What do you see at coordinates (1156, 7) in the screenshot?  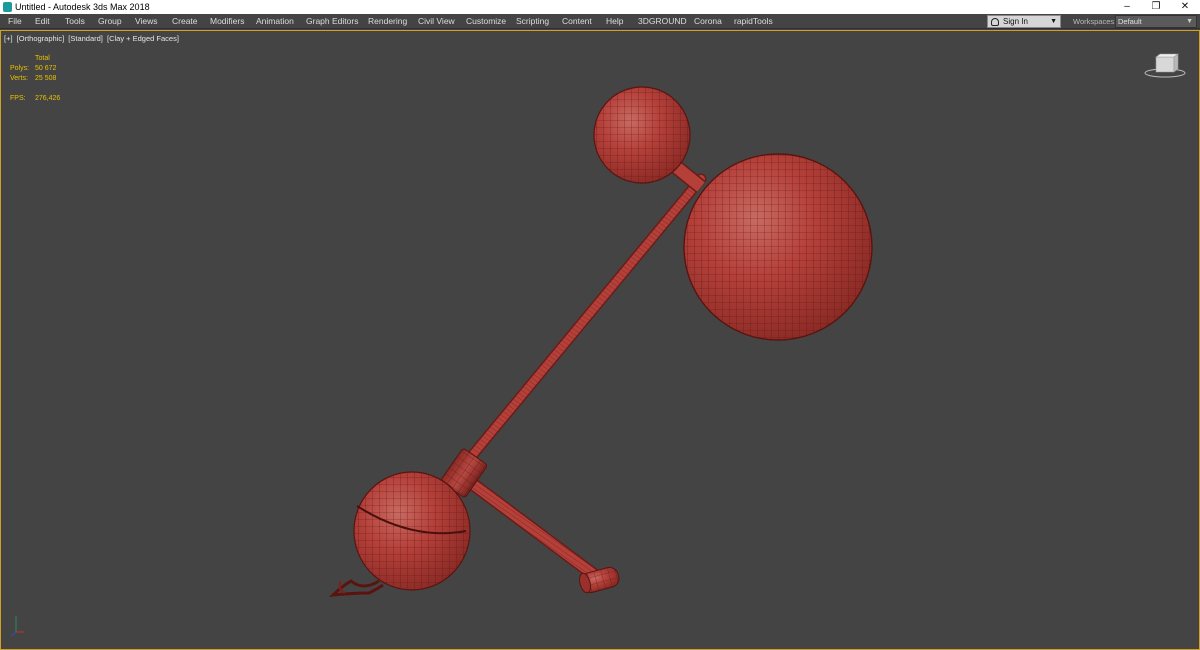 I see `restore-button: ❐` at bounding box center [1156, 7].